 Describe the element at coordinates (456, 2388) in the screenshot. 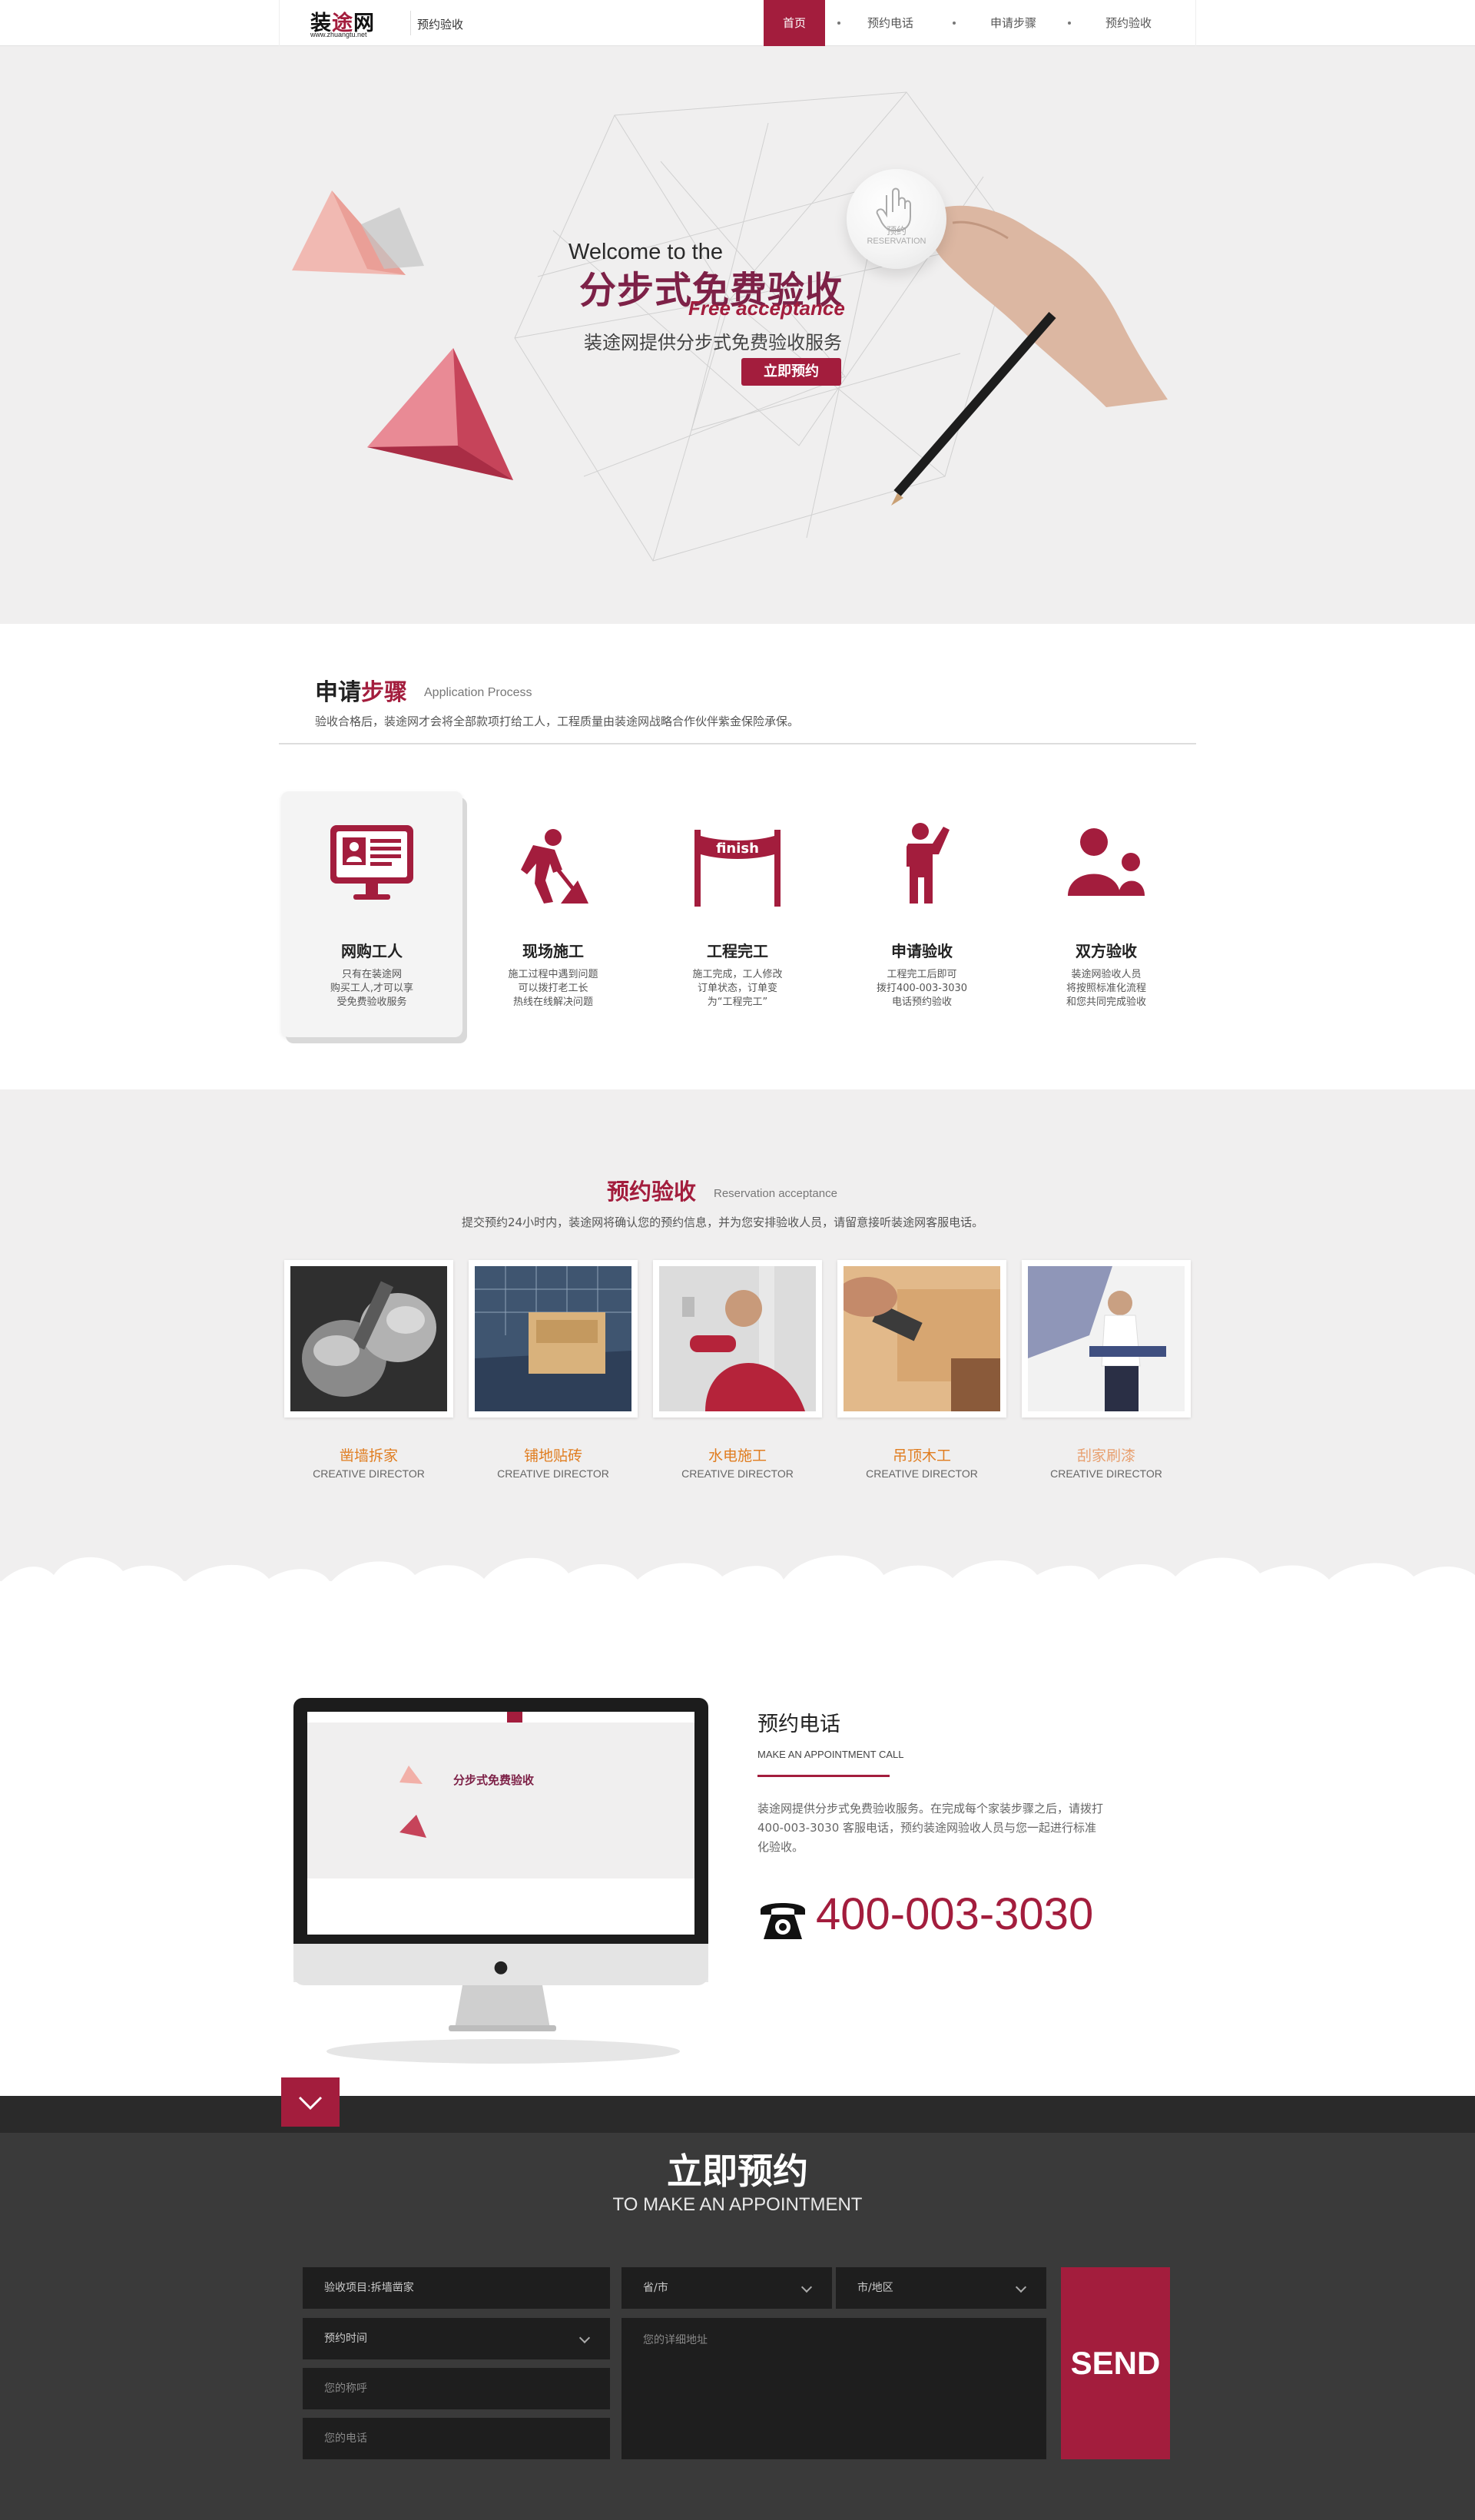

I see `name-input: 您的称呼` at that location.